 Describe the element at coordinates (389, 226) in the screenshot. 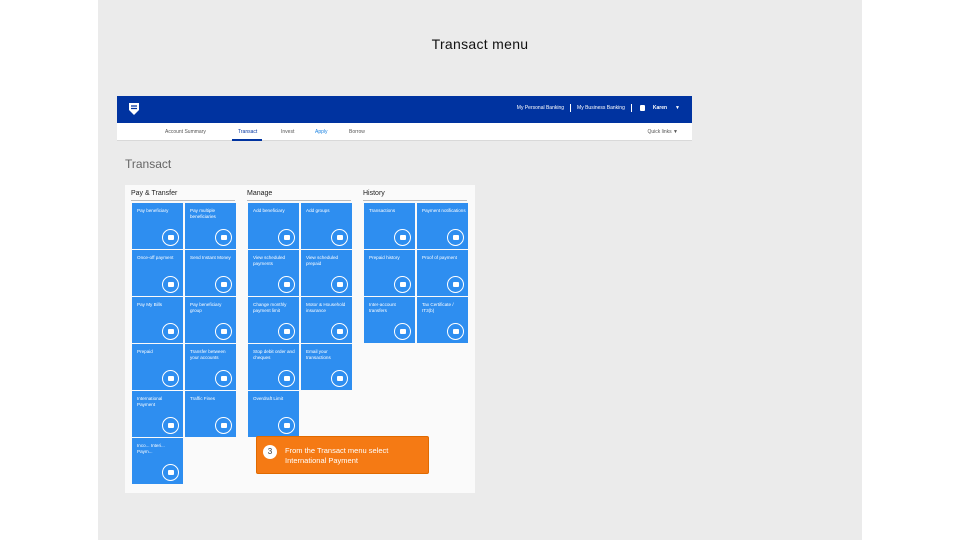

I see `tile-transactions: Transactions` at that location.